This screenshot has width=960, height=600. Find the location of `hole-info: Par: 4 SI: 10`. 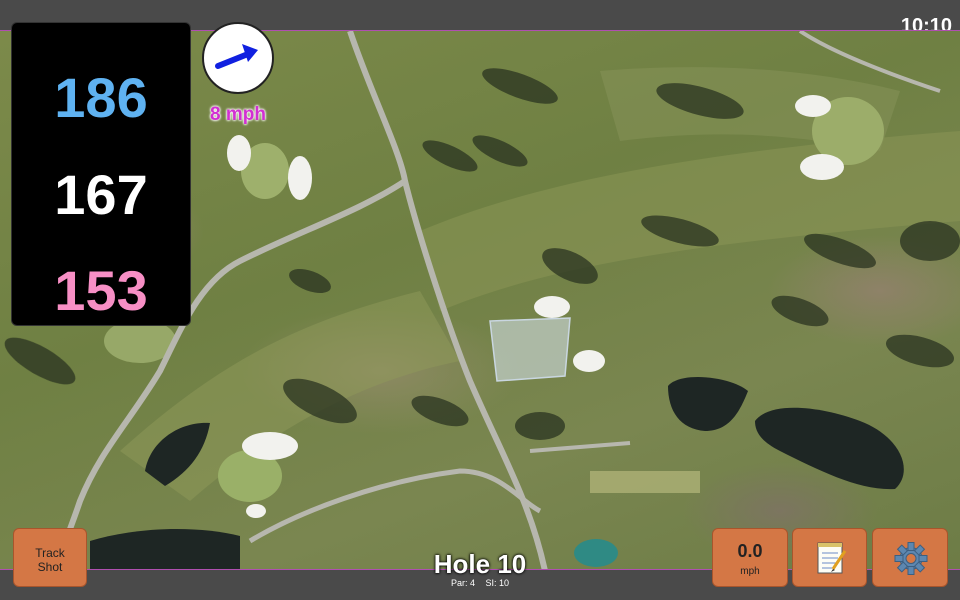

hole-info: Par: 4 SI: 10 is located at coordinates (480, 583).